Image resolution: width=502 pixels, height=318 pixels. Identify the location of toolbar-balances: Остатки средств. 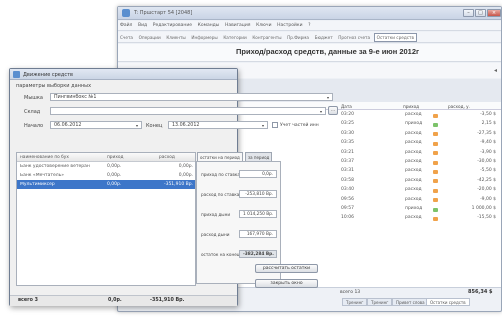
(395, 37).